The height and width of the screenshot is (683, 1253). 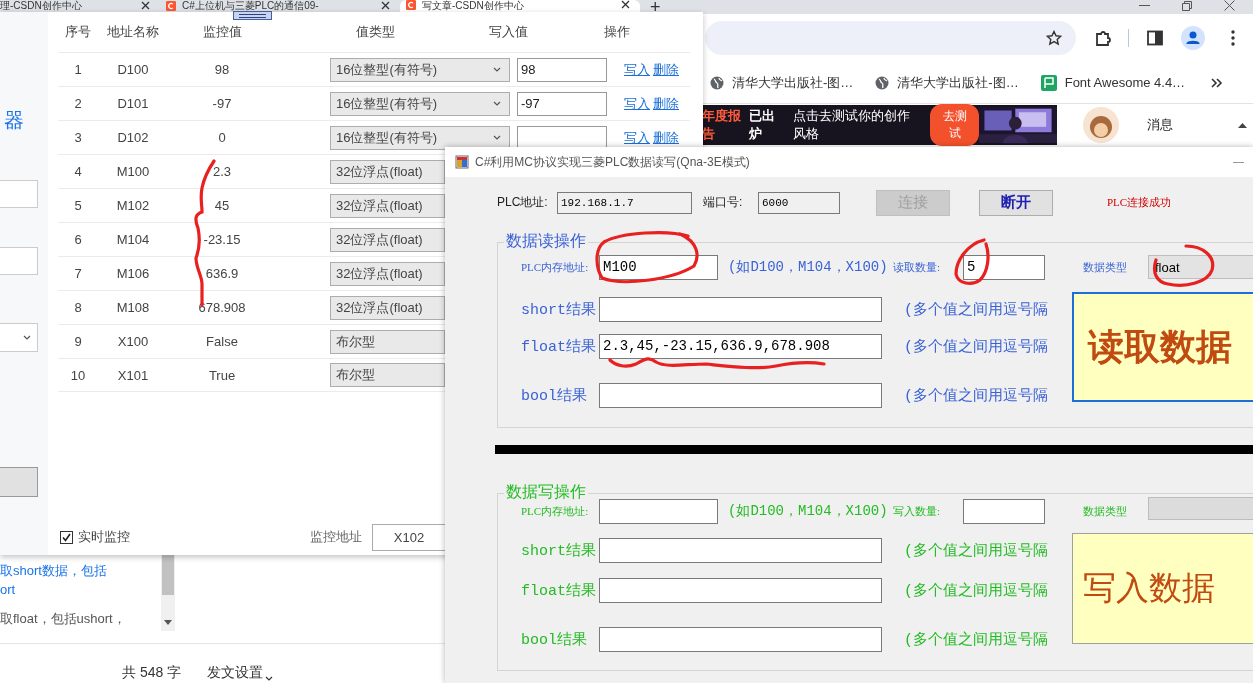 What do you see at coordinates (222, 273) in the screenshot?
I see `table-cell: 636.9` at bounding box center [222, 273].